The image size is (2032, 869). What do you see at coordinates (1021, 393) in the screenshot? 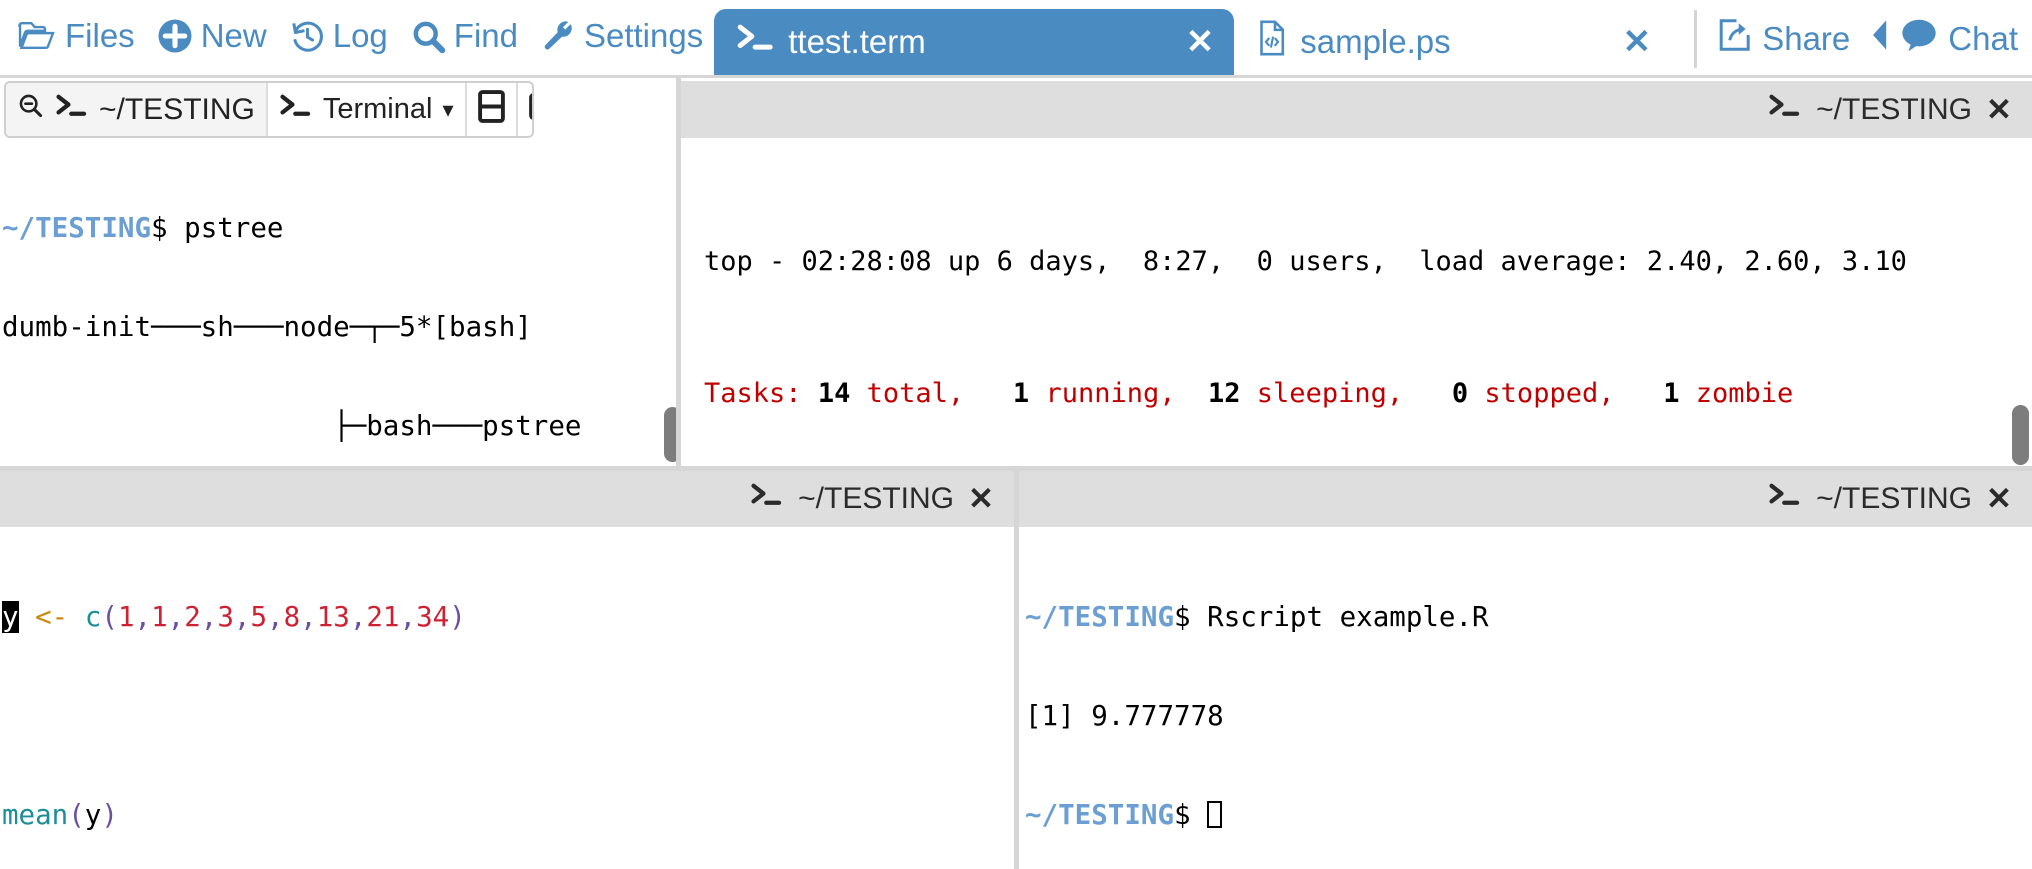
I see `tasks-running-value: 1` at bounding box center [1021, 393].